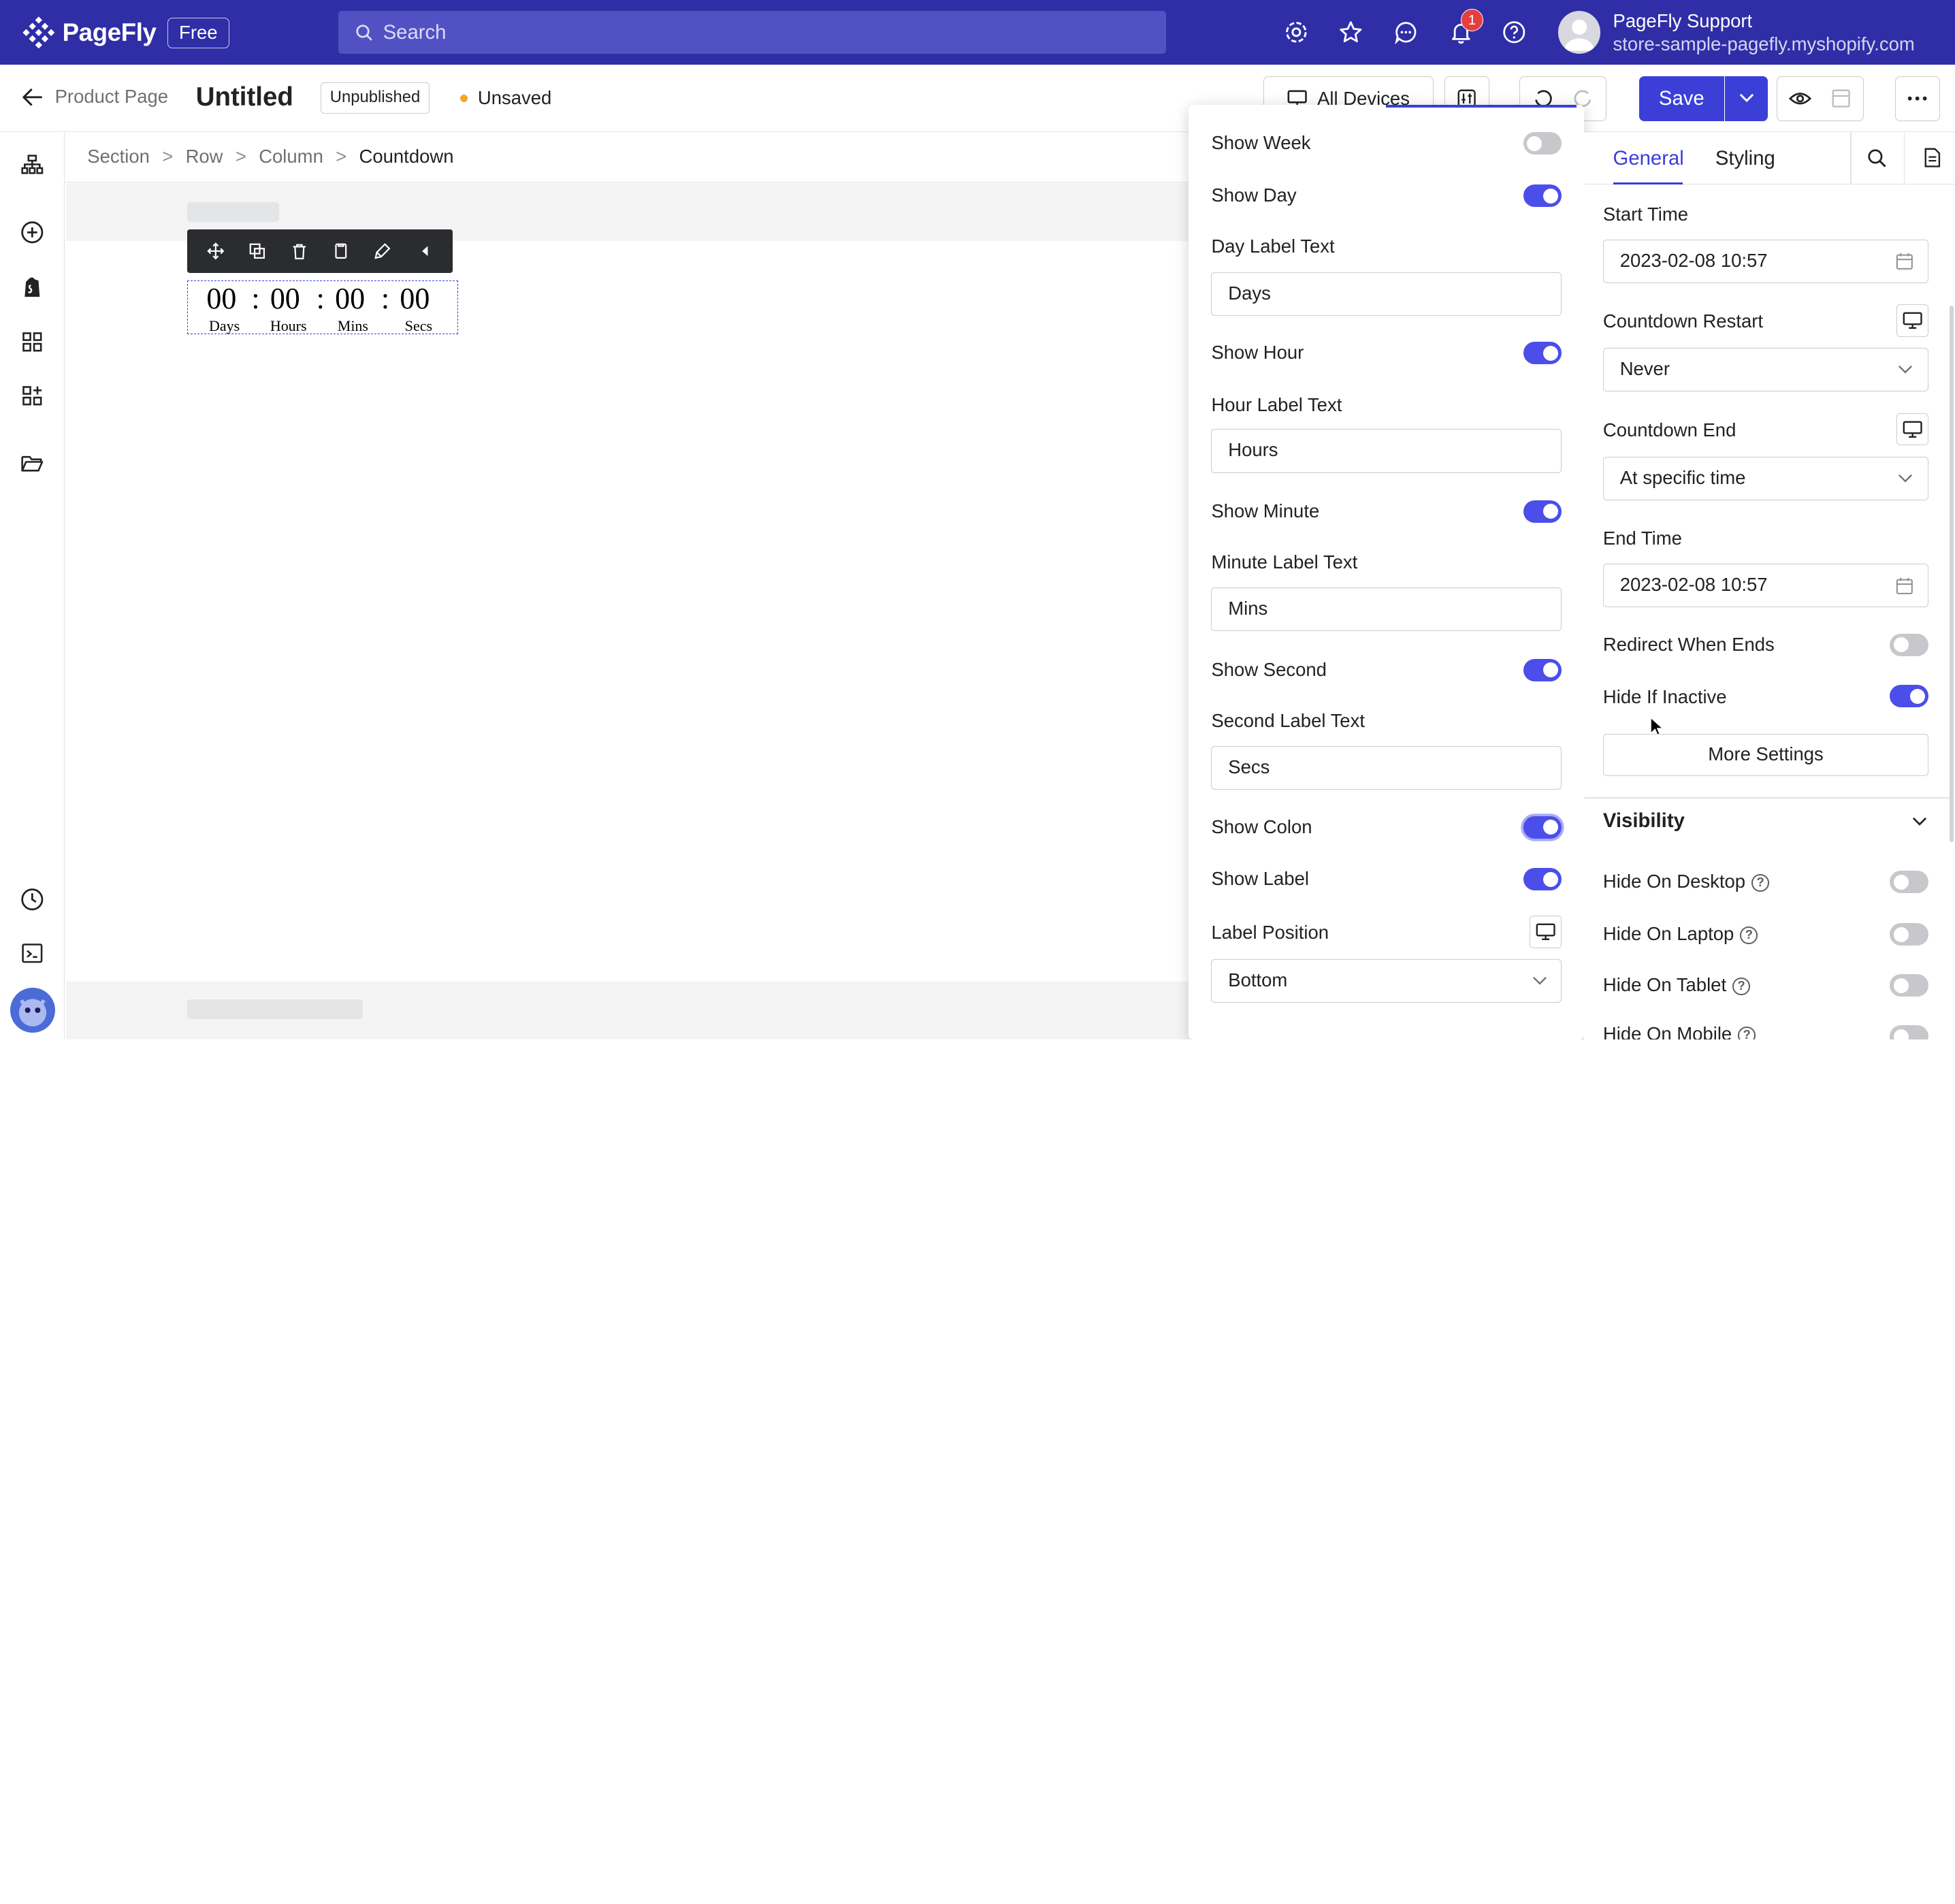  What do you see at coordinates (1644, 821) in the screenshot?
I see `visibility-section-title: Visibility` at bounding box center [1644, 821].